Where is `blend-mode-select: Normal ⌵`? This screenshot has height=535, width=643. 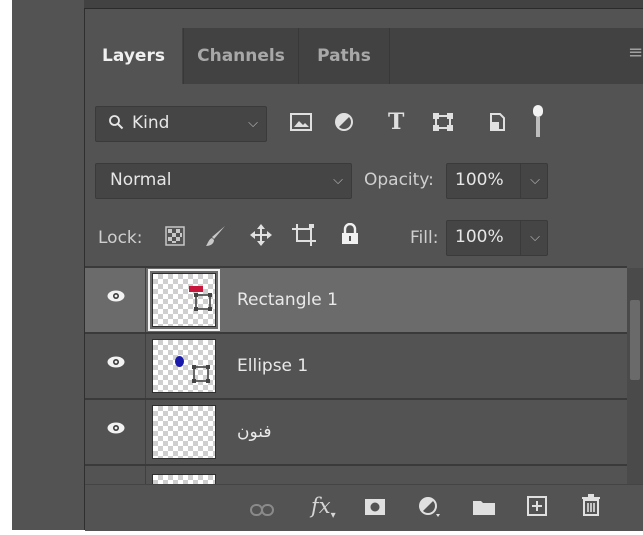
blend-mode-select: Normal ⌵ is located at coordinates (223, 181).